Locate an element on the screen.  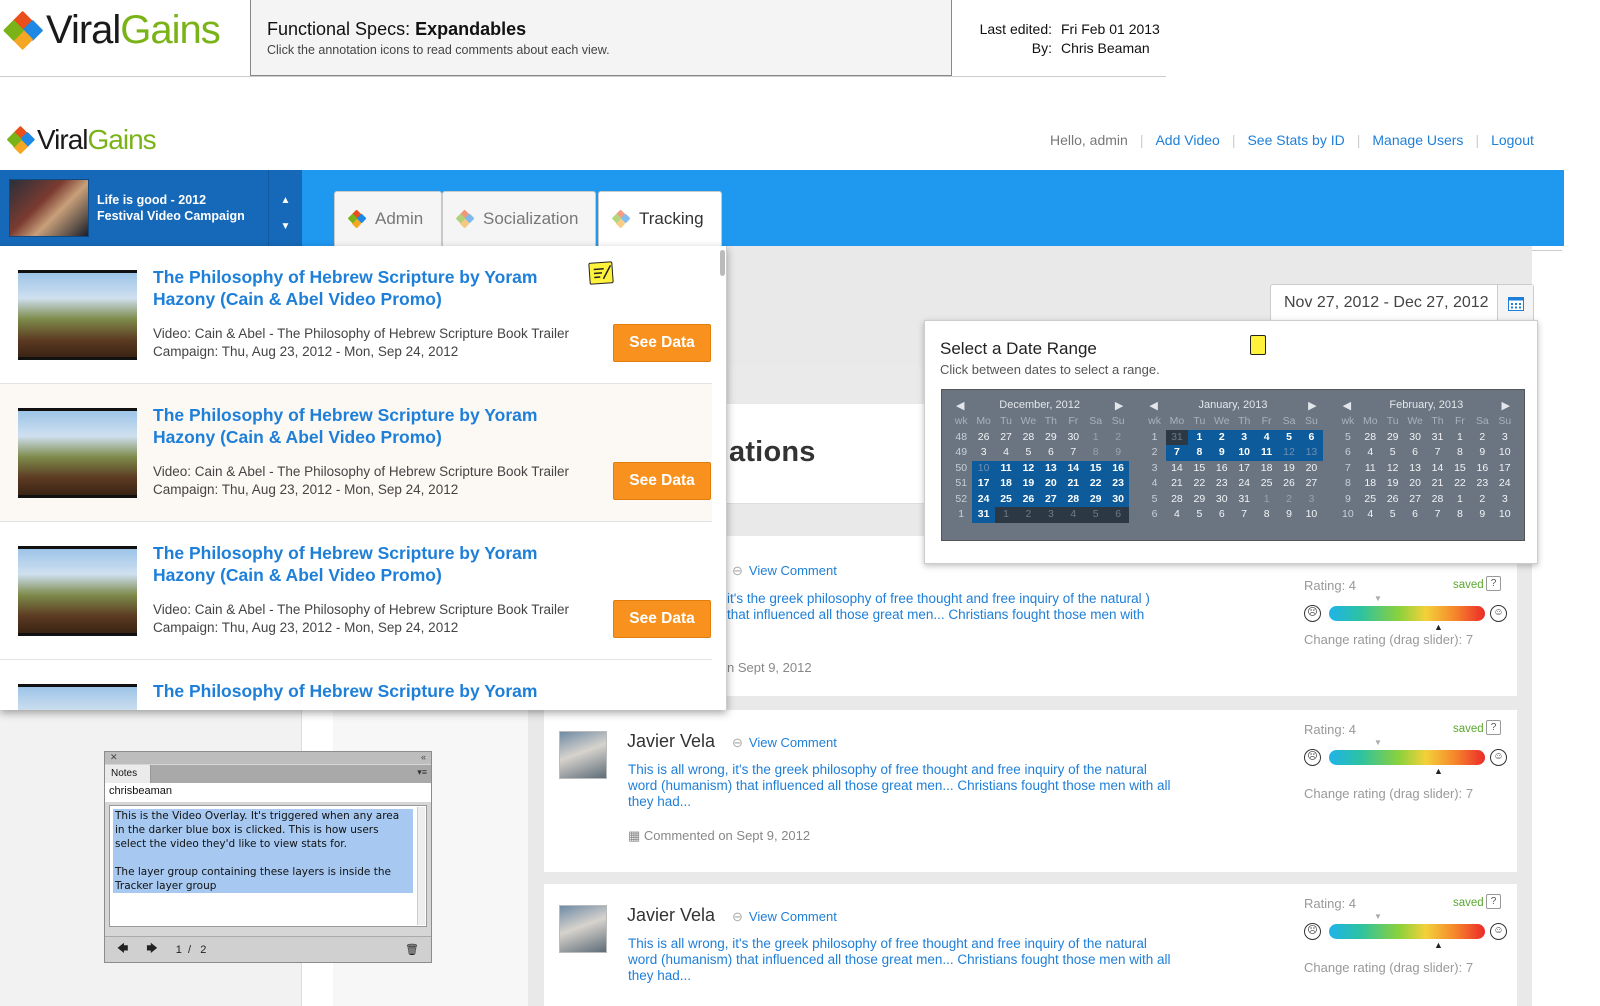
rating-slider is located at coordinates (1407, 757).